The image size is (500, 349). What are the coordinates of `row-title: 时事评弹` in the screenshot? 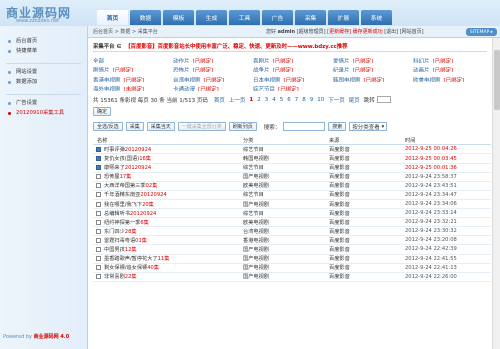 It's located at (114, 150).